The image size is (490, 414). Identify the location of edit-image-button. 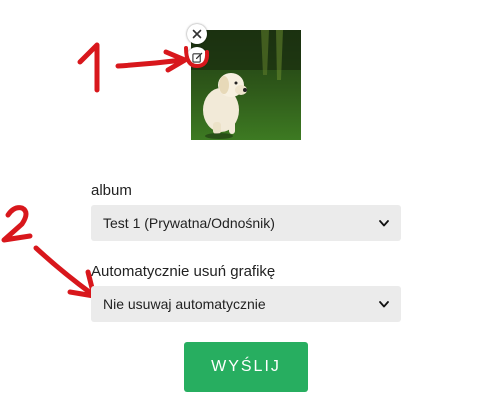
(197, 57).